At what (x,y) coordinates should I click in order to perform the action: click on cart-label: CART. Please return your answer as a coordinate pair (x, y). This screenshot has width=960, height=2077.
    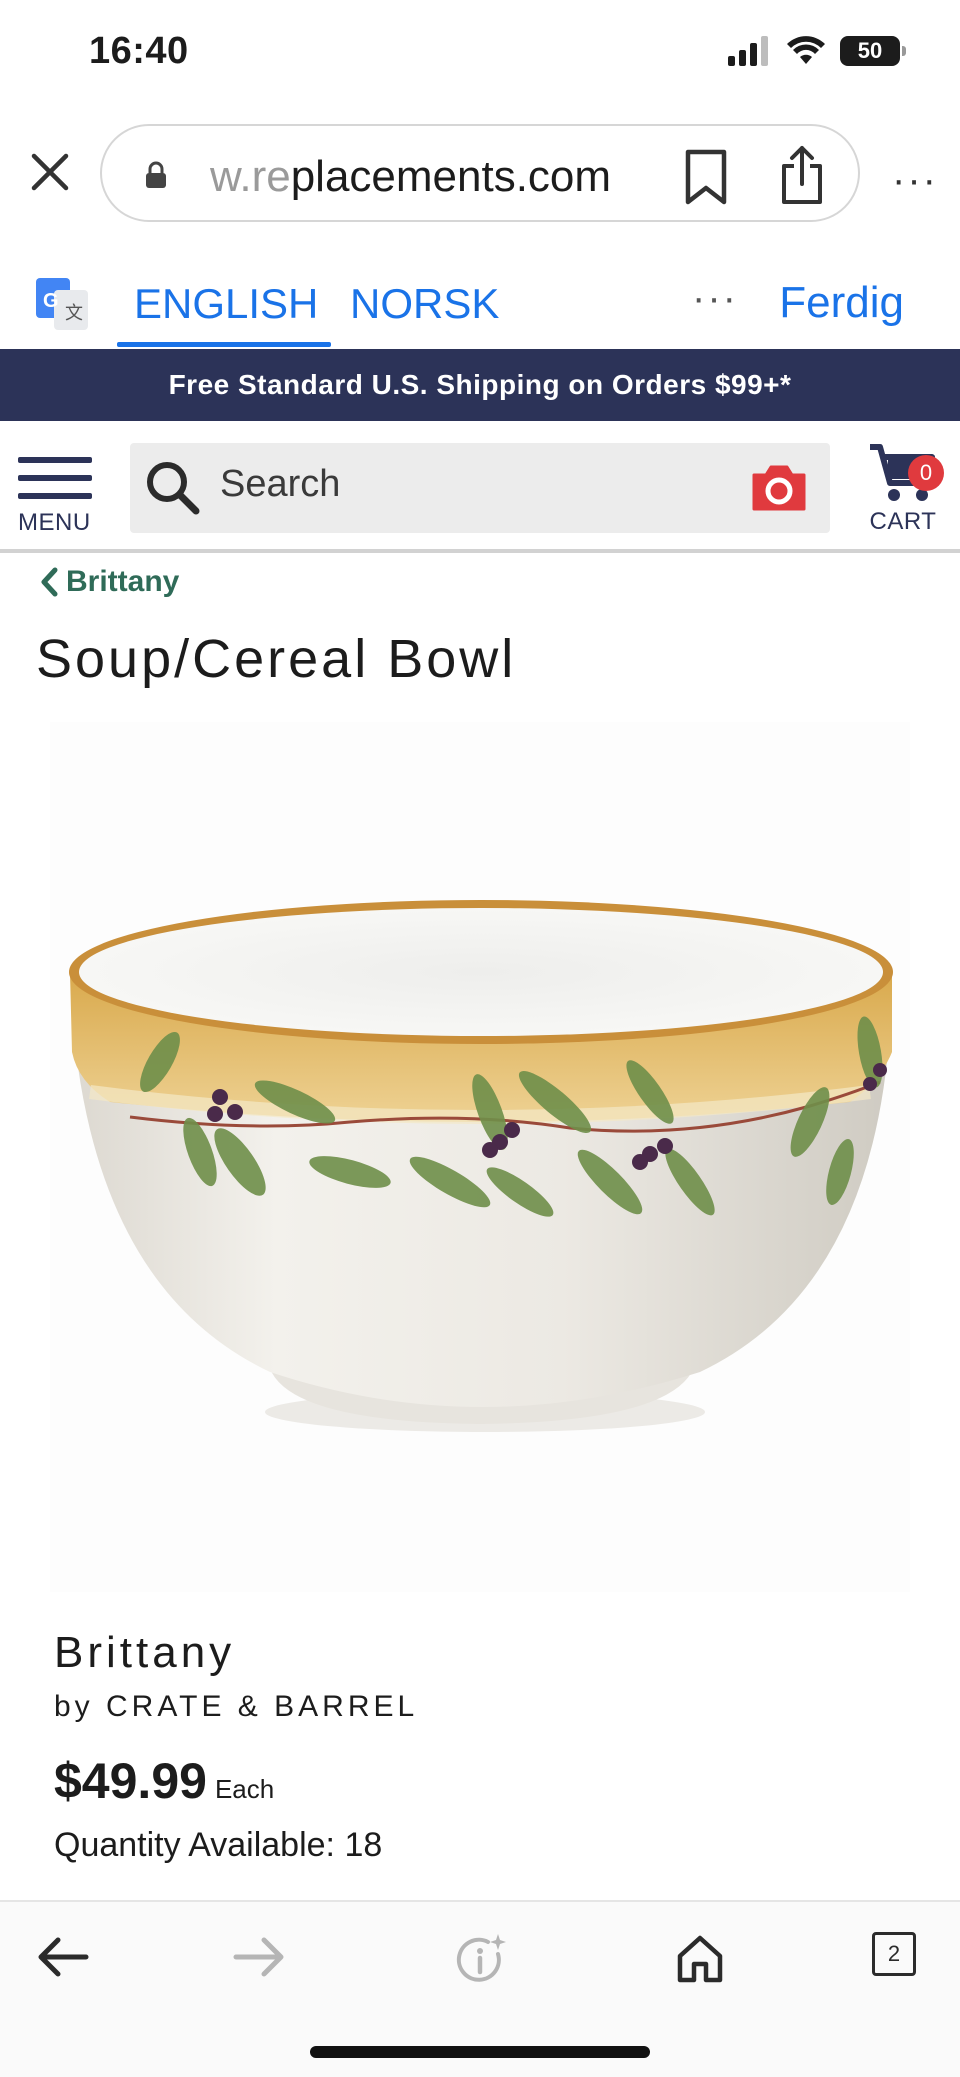
    Looking at the image, I should click on (903, 521).